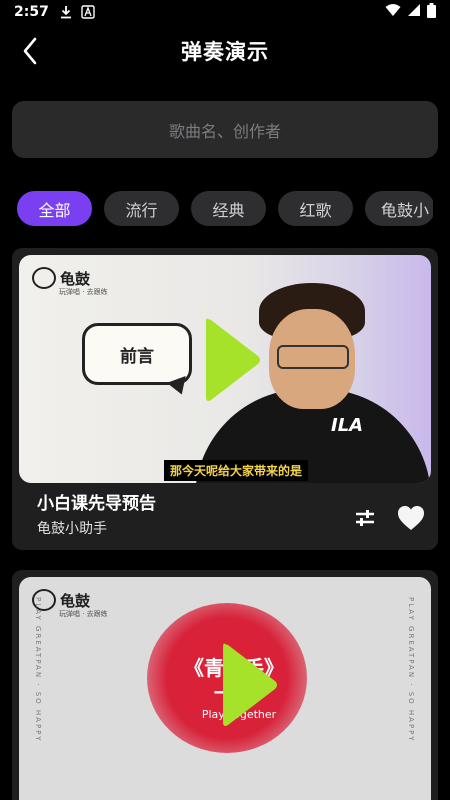 The width and height of the screenshot is (450, 800). I want to click on back-arrow-icon, so click(30, 51).